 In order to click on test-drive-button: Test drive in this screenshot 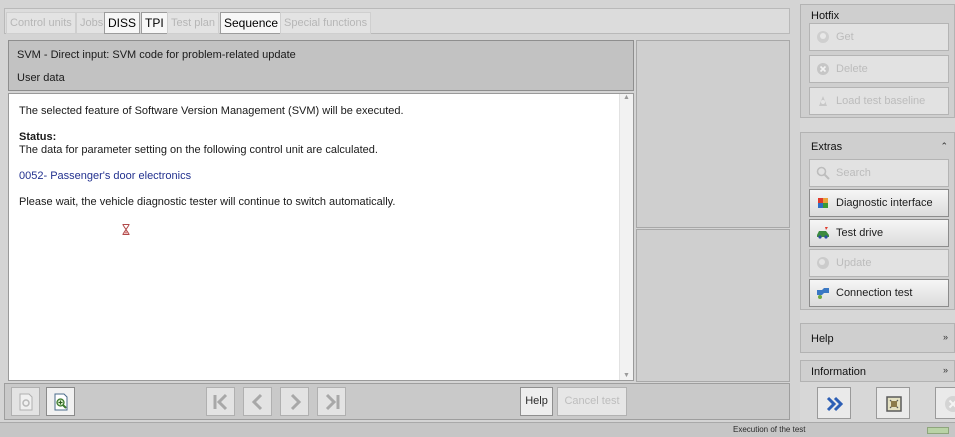, I will do `click(879, 233)`.